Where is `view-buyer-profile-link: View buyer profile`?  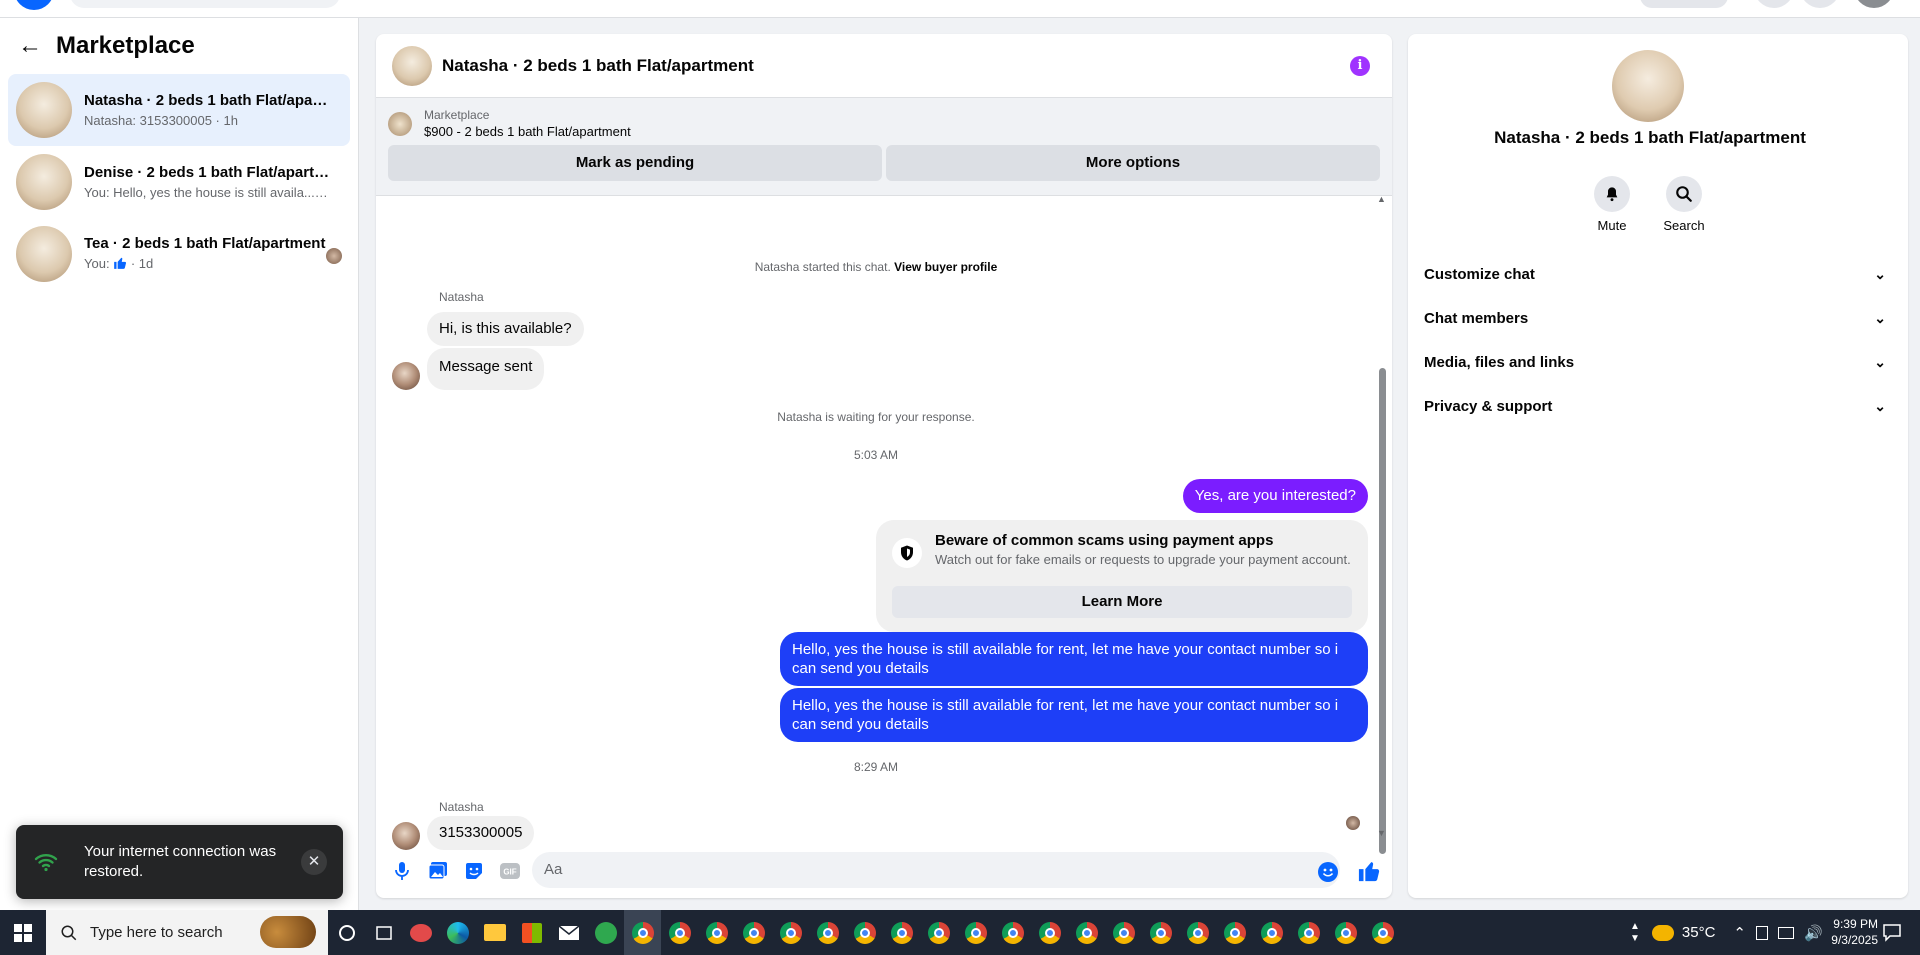 view-buyer-profile-link: View buyer profile is located at coordinates (945, 267).